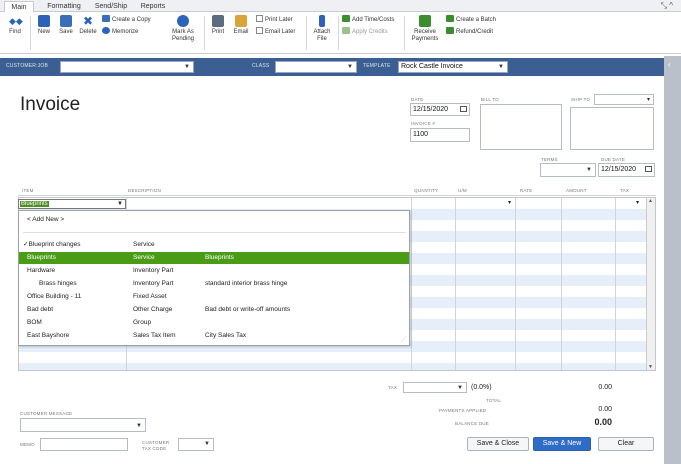 Image resolution: width=681 pixels, height=464 pixels. Describe the element at coordinates (58, 283) in the screenshot. I see `item-name: Brass hinges` at that location.